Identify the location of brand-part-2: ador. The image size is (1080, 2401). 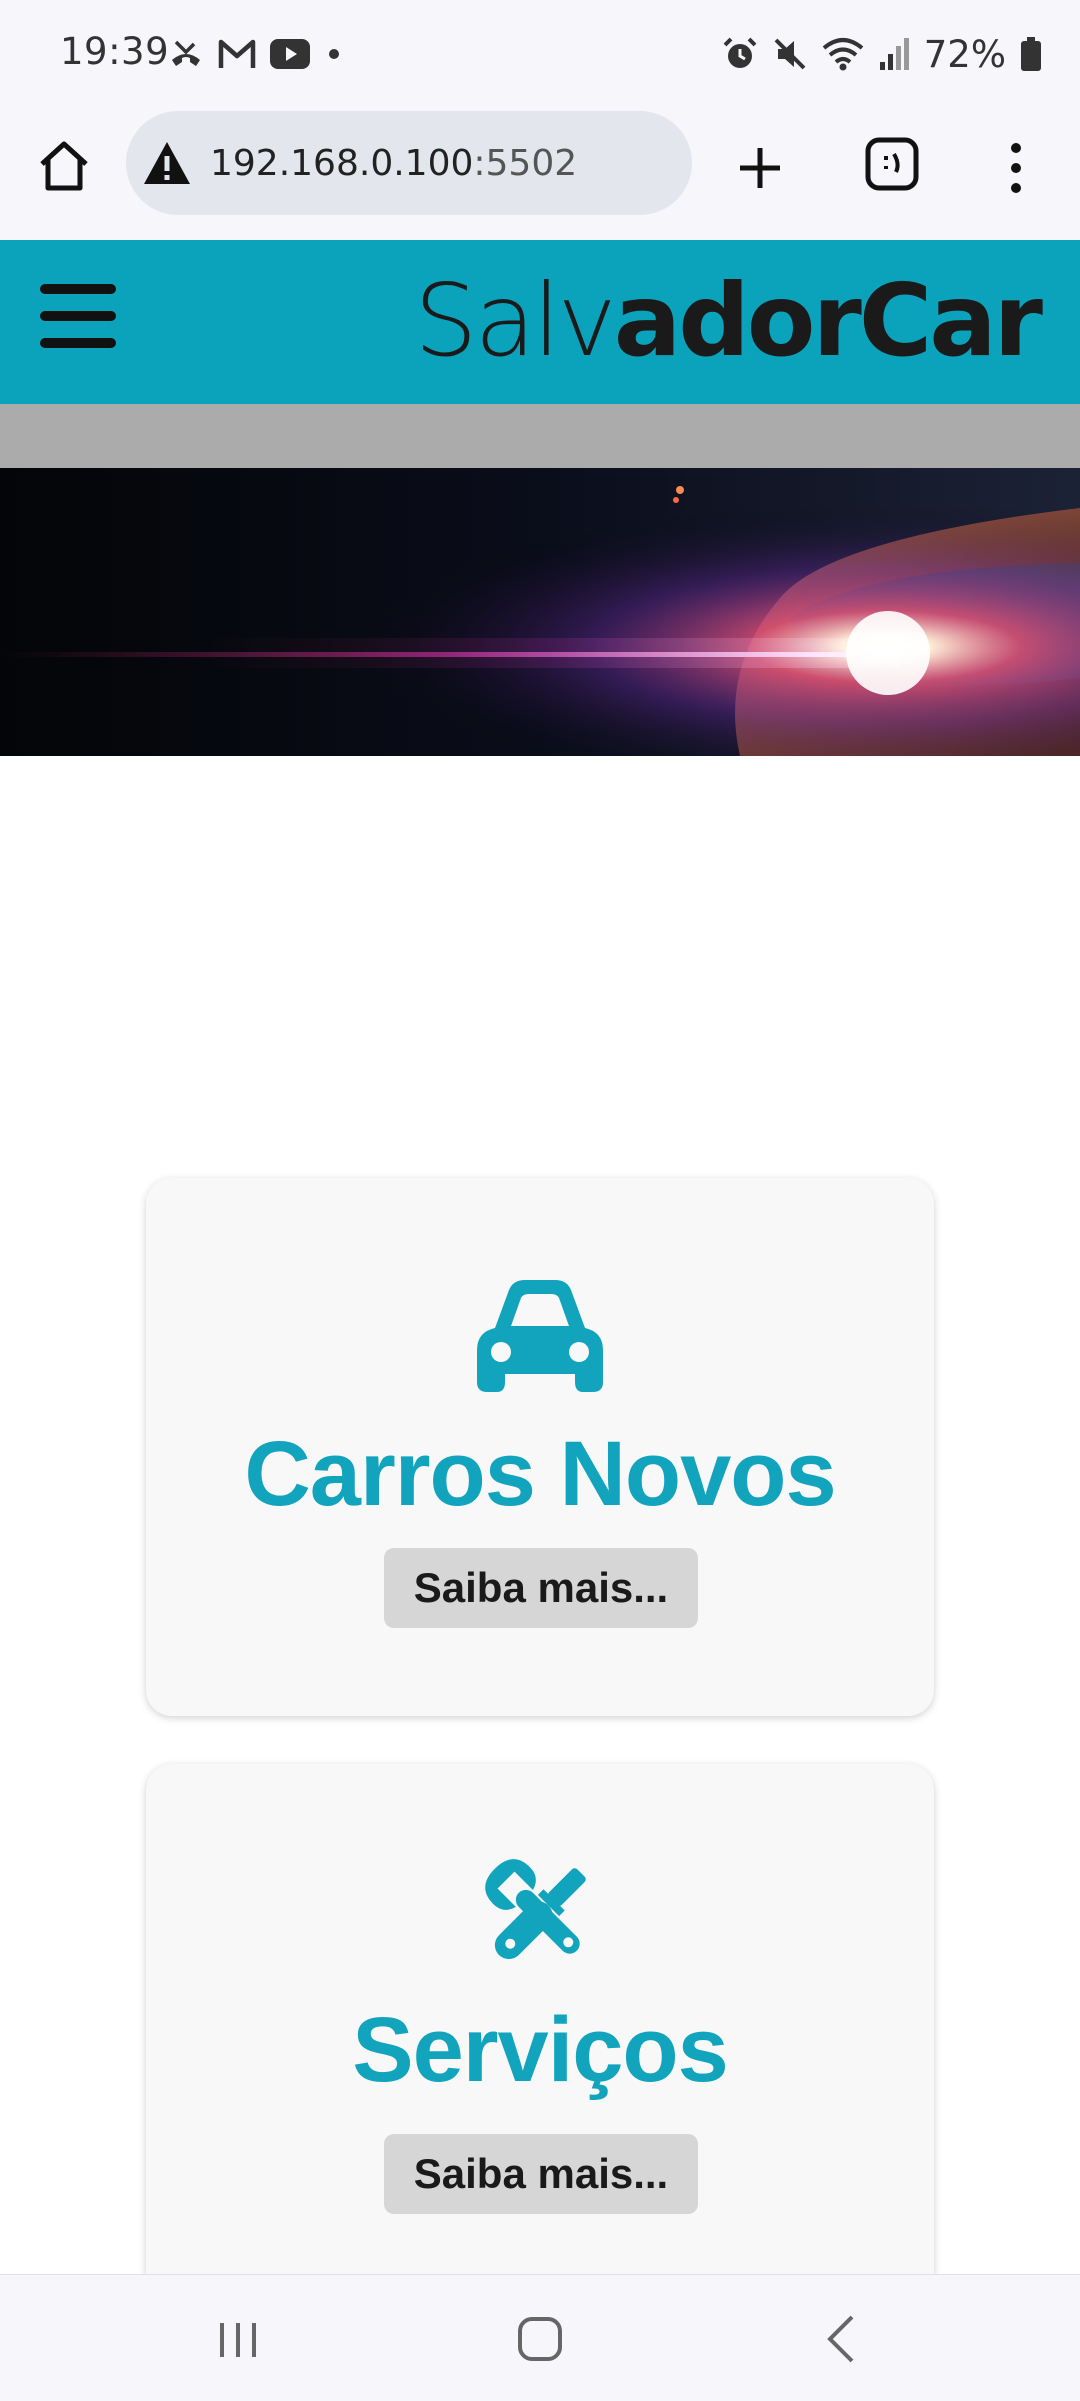
(737, 320).